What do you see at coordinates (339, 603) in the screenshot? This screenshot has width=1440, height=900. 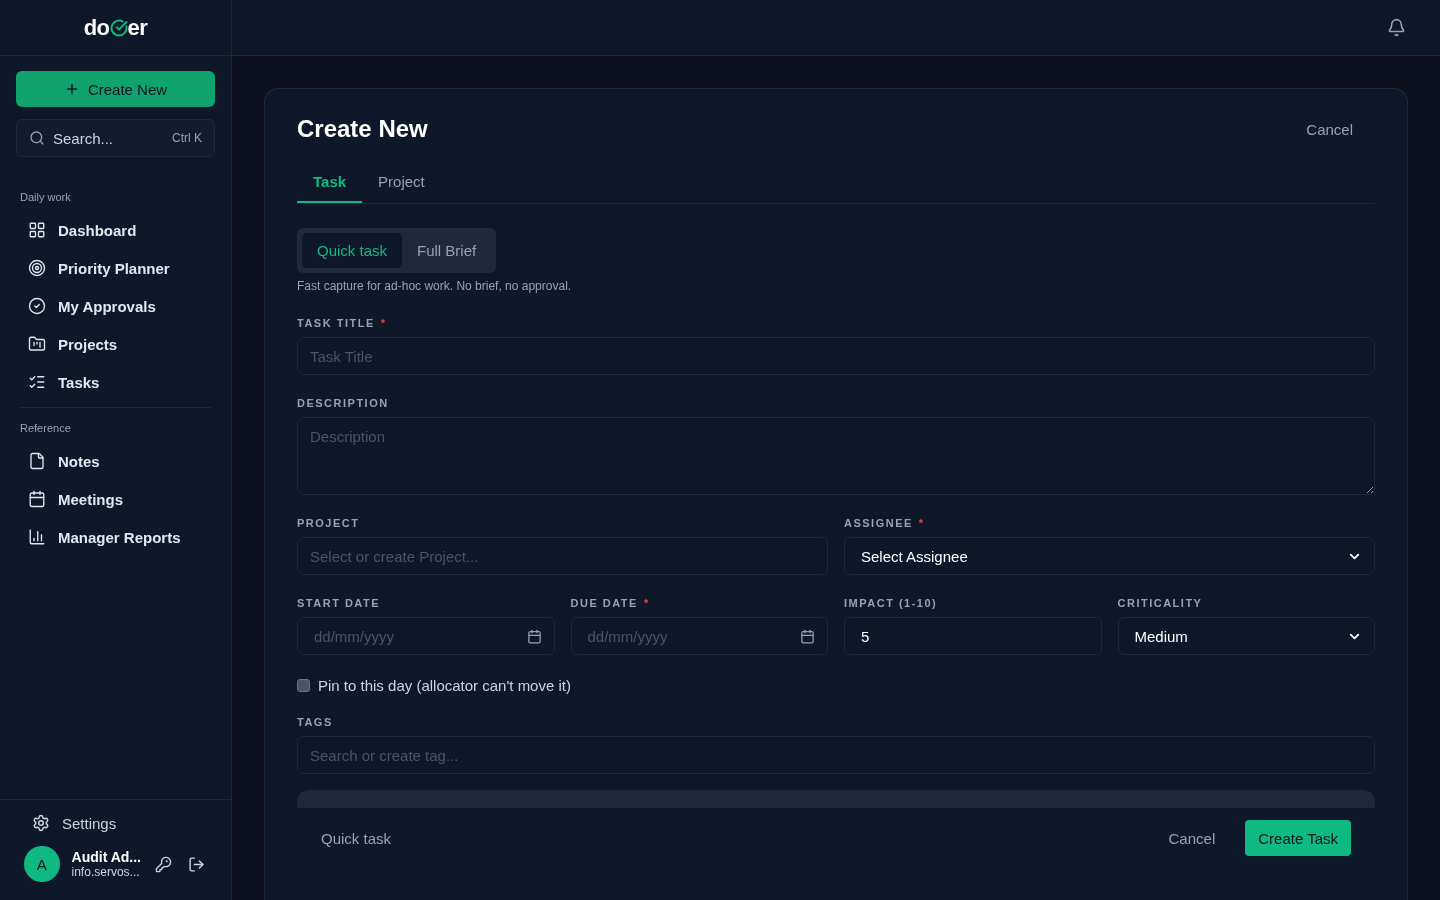 I see `field-label: START DATE` at bounding box center [339, 603].